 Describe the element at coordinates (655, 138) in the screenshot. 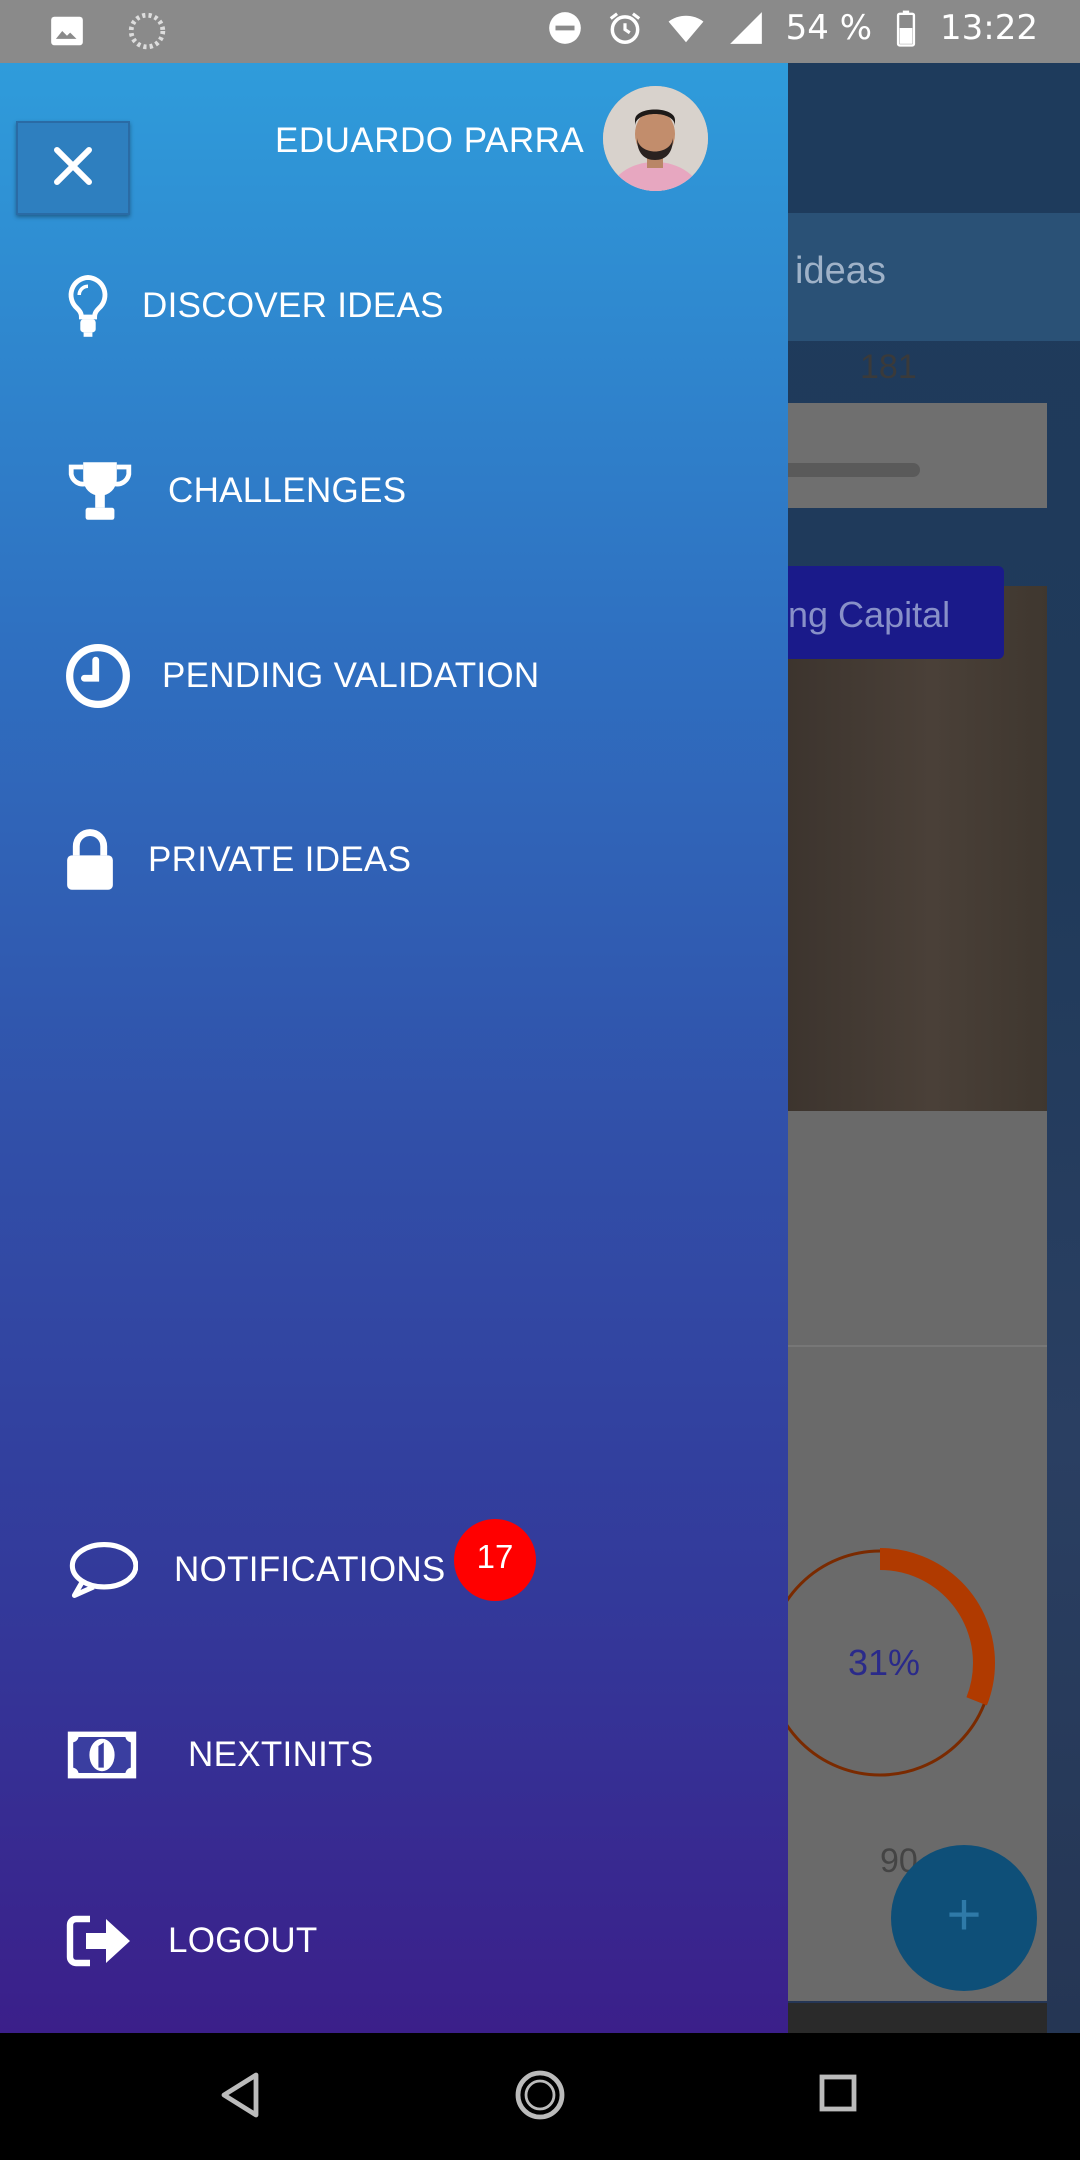

I see `avatar` at that location.